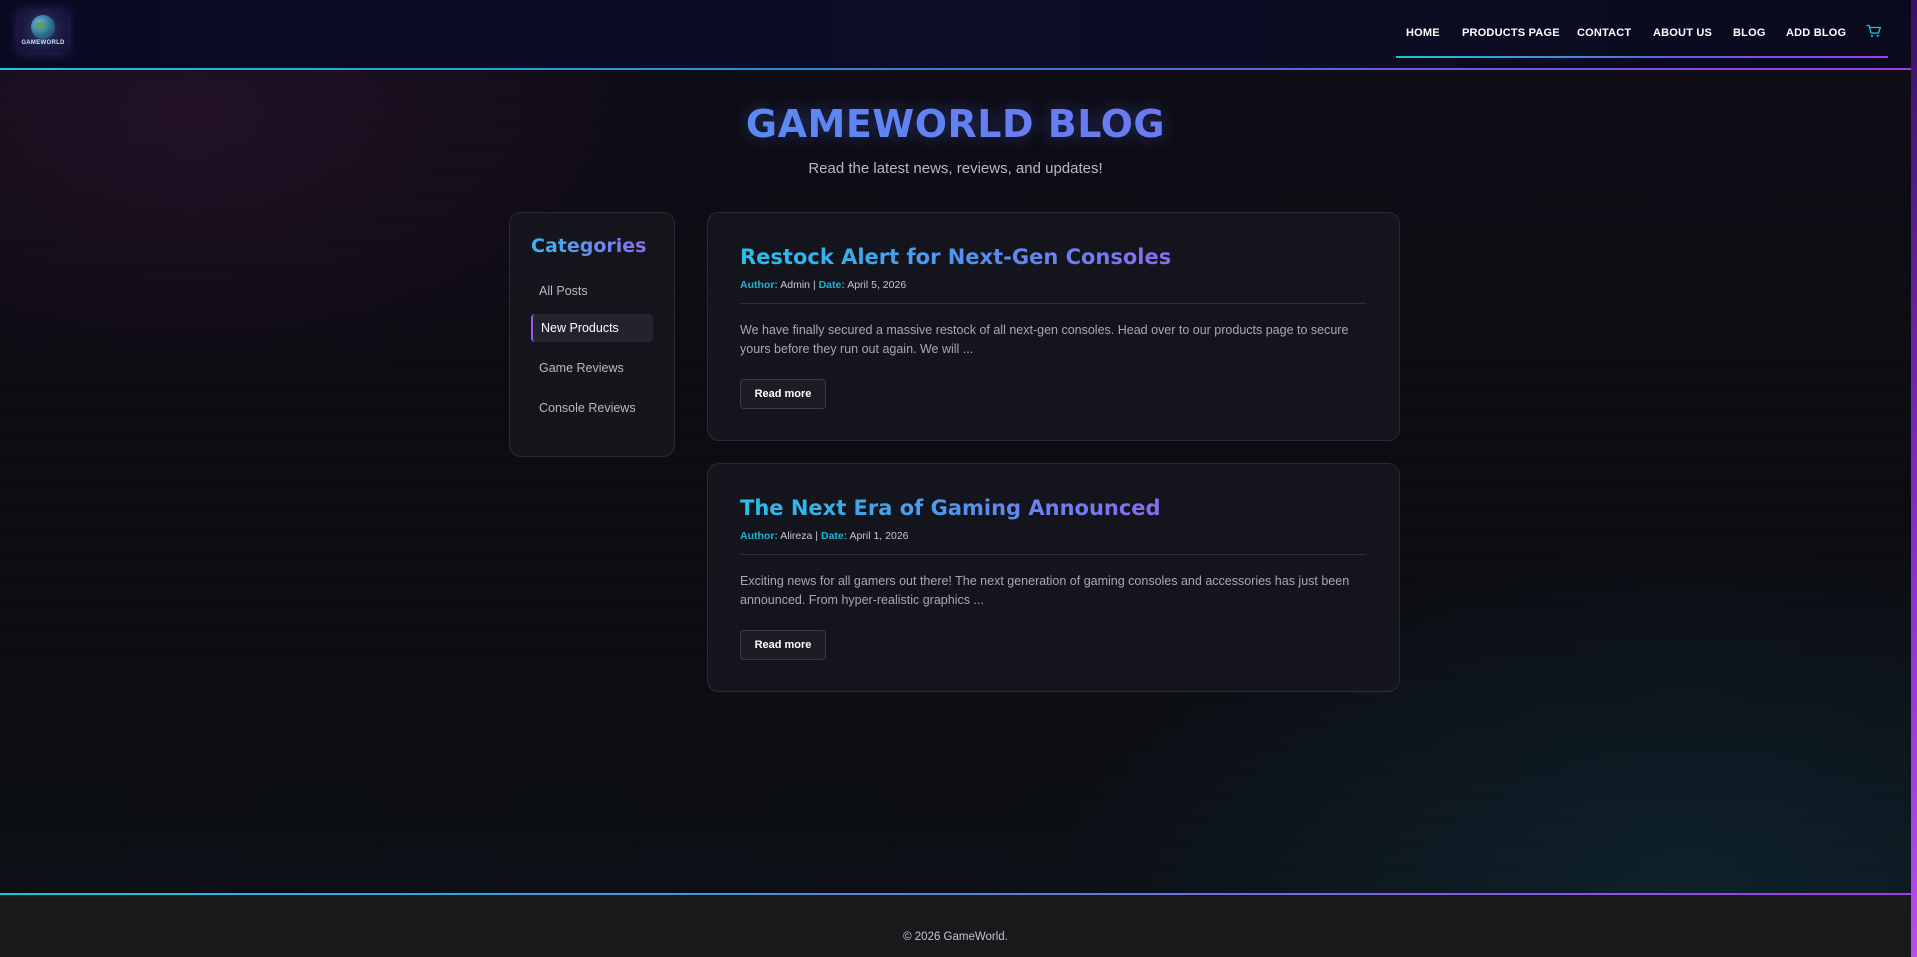  Describe the element at coordinates (592, 408) in the screenshot. I see `category-console-reviews: Console Reviews` at that location.